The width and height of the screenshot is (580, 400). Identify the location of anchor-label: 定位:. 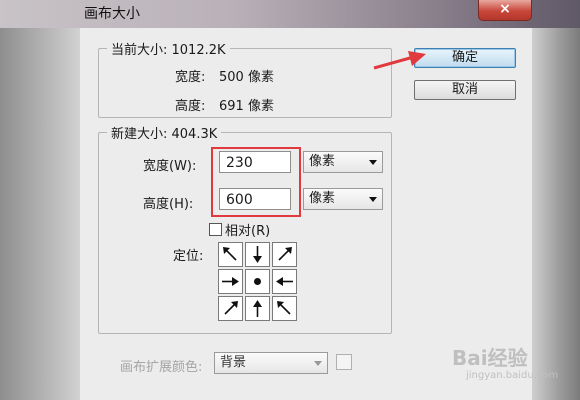
(188, 256).